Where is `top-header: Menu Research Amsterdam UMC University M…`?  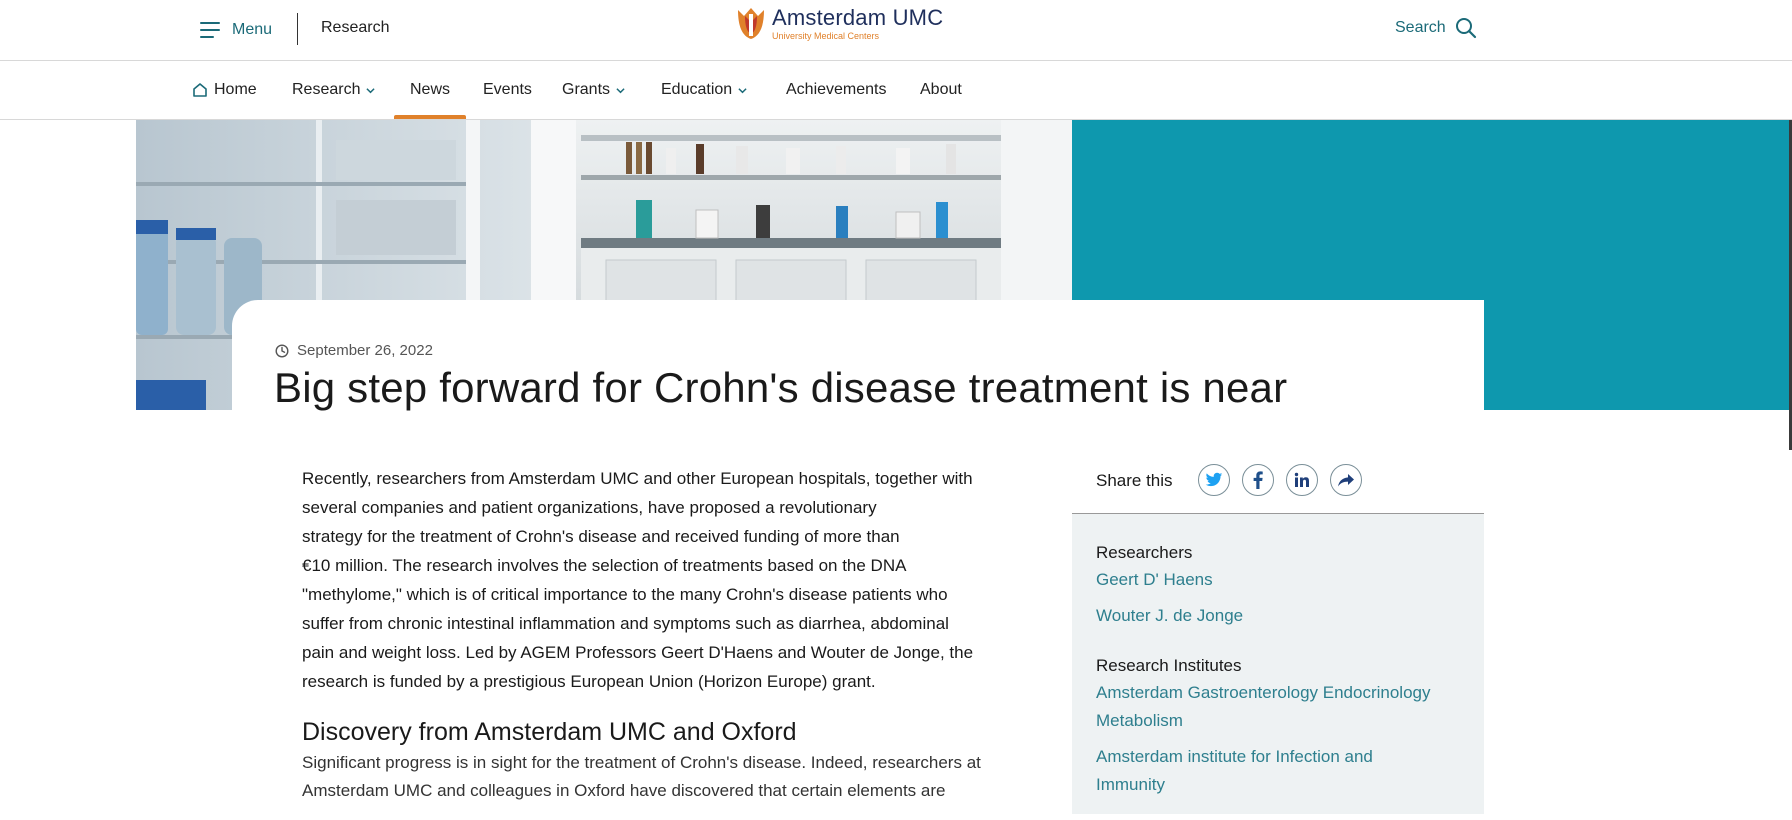
top-header: Menu Research Amsterdam UMC University M… is located at coordinates (896, 30).